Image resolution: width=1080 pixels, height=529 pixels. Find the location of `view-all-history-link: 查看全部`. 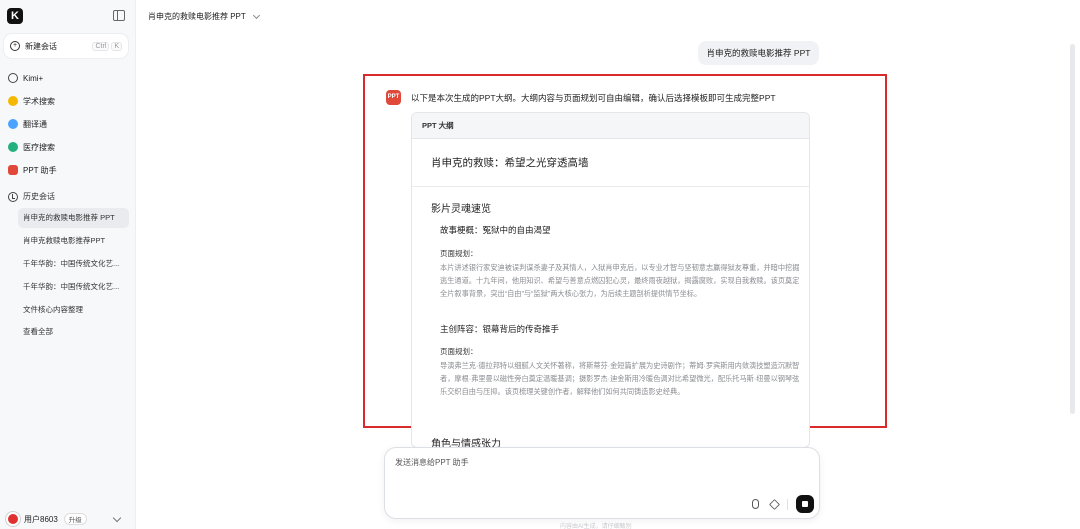

view-all-history-link: 查看全部 is located at coordinates (73, 332).